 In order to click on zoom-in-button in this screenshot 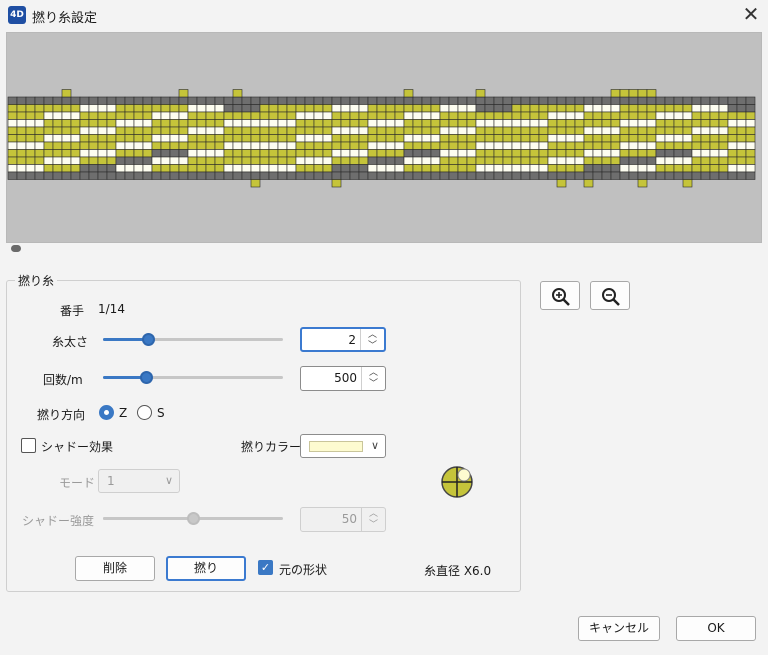, I will do `click(560, 295)`.